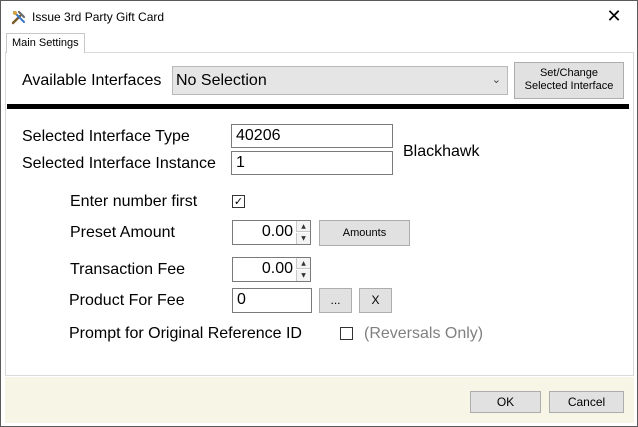  What do you see at coordinates (319, 16) in the screenshot?
I see `title-bar: Issue 3rd Party Gift Card ✕` at bounding box center [319, 16].